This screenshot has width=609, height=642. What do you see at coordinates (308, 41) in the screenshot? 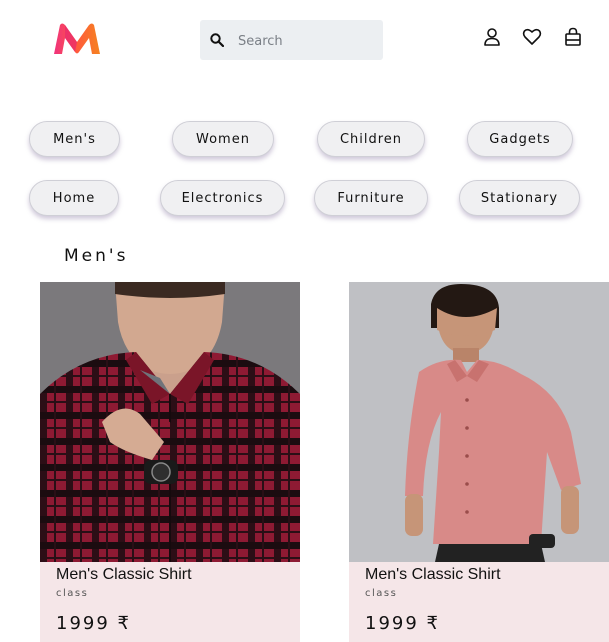
I see `search-input` at bounding box center [308, 41].